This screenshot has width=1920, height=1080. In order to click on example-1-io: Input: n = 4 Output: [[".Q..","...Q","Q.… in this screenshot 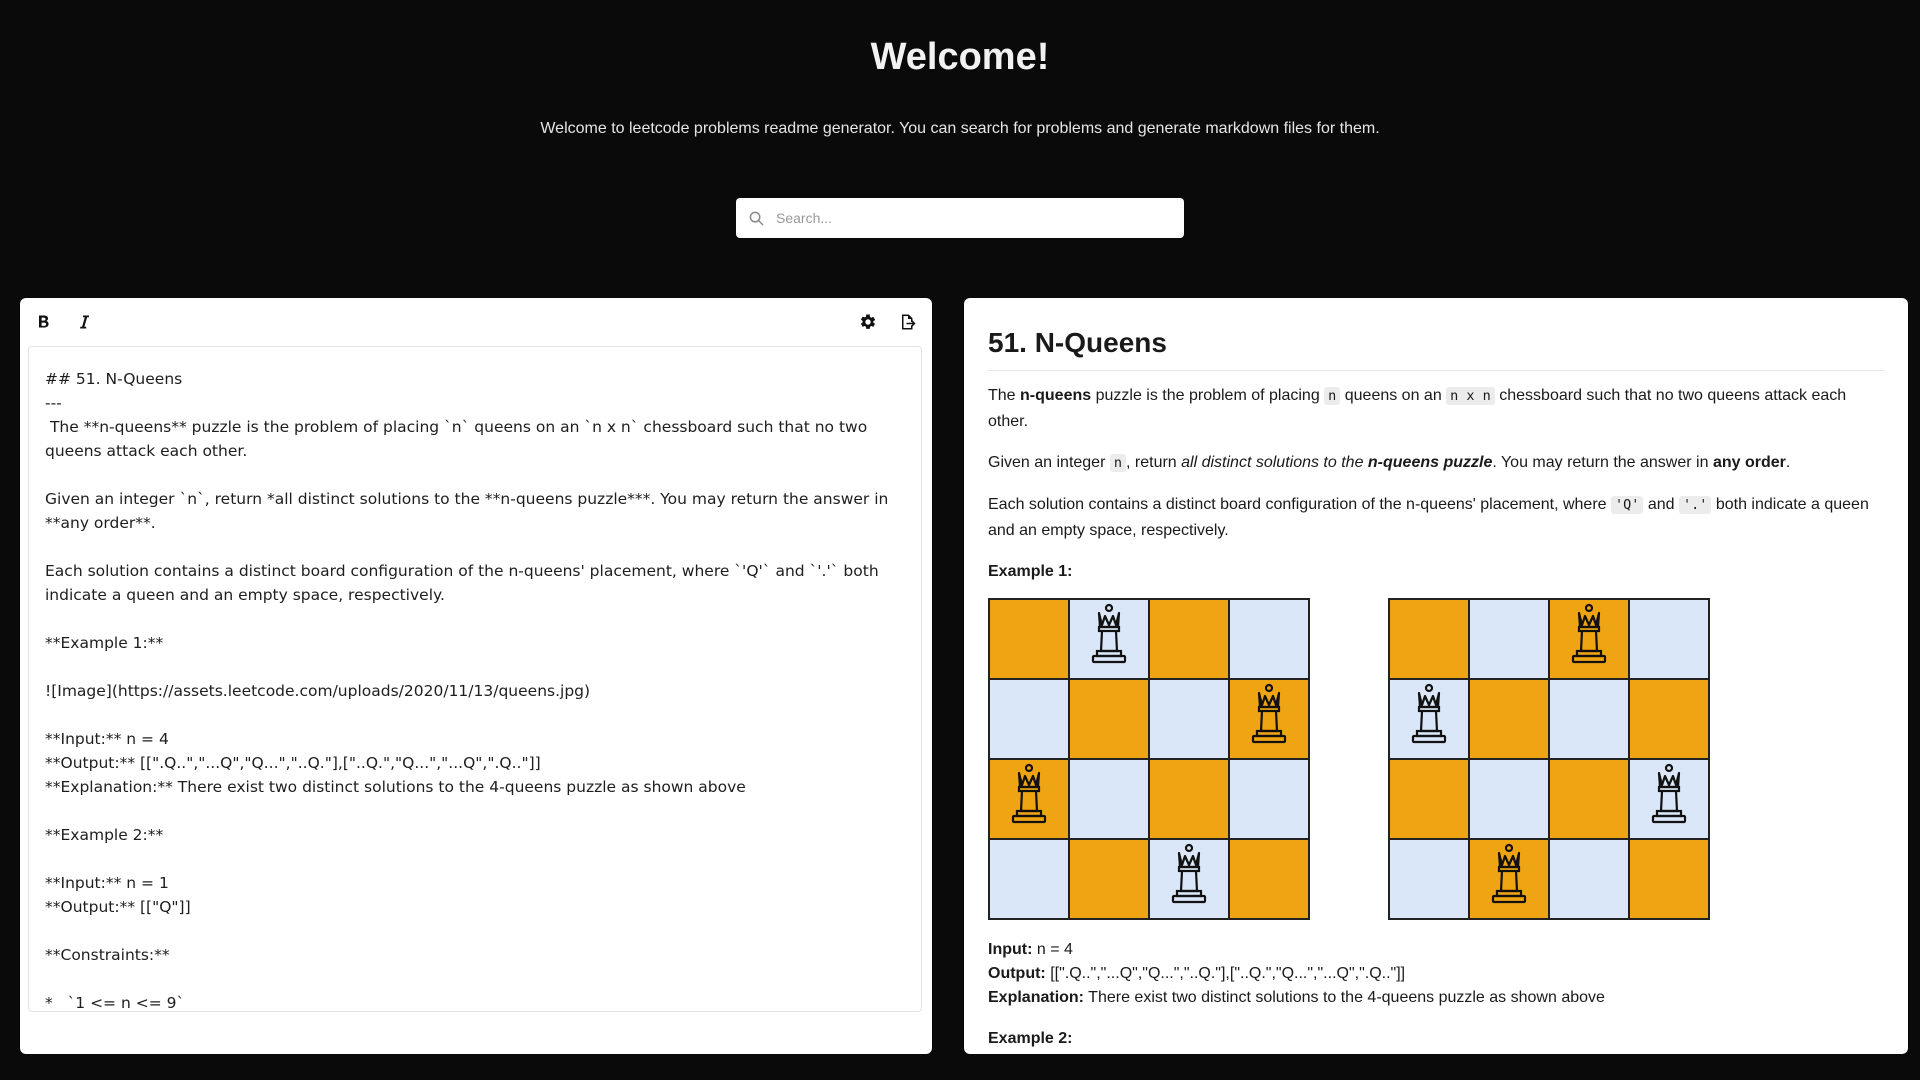, I will do `click(1436, 974)`.